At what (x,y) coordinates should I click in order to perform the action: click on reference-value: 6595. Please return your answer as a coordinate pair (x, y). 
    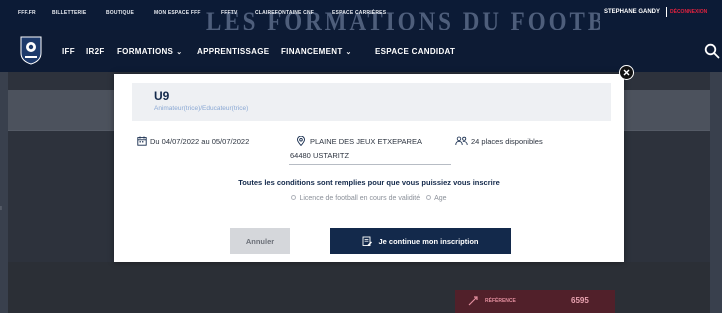
    Looking at the image, I should click on (580, 300).